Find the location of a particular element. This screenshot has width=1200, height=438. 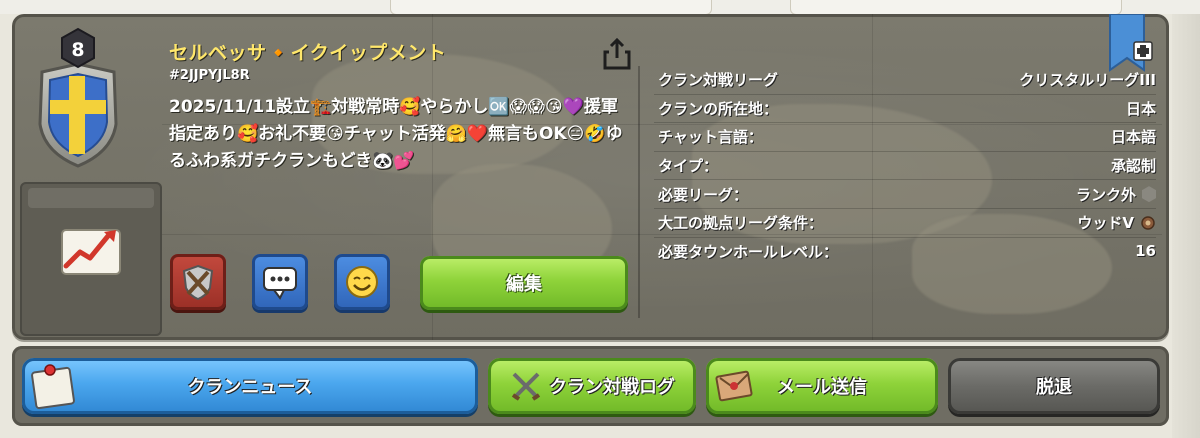

info-row-required-league: 必要リーグ： ランク外 is located at coordinates (905, 194).